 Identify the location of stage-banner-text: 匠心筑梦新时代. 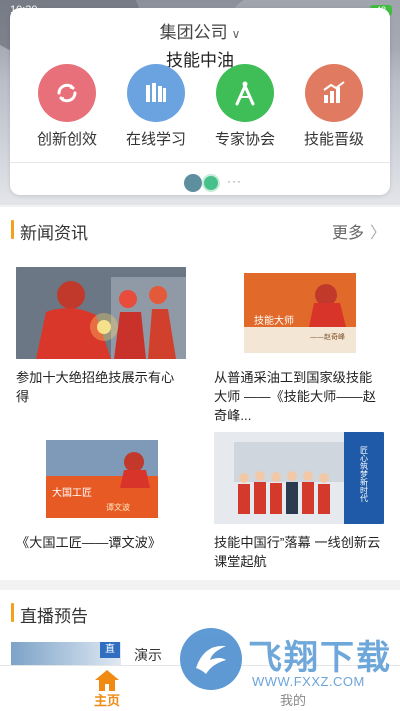
(364, 474).